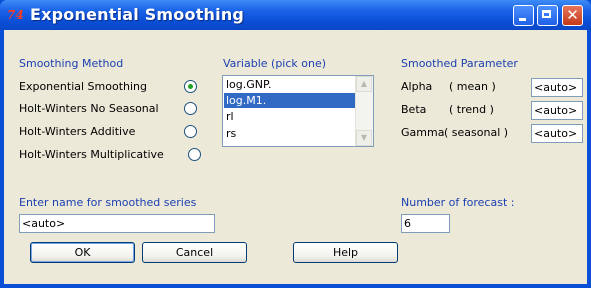 The height and width of the screenshot is (288, 591). Describe the element at coordinates (417, 86) in the screenshot. I see `alpha-label: Alpha` at that location.